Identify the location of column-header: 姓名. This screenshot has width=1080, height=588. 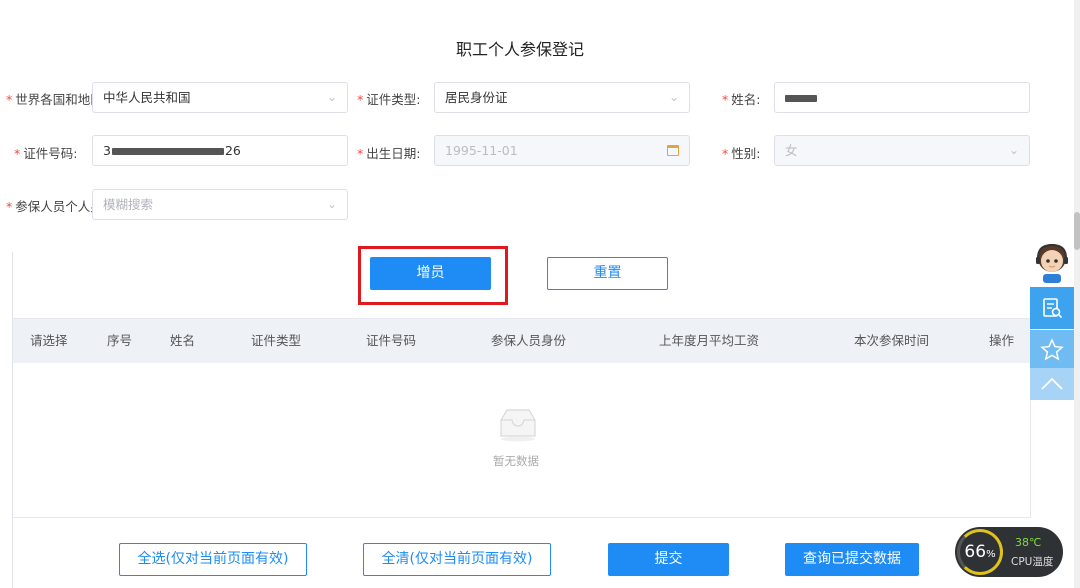
(183, 340).